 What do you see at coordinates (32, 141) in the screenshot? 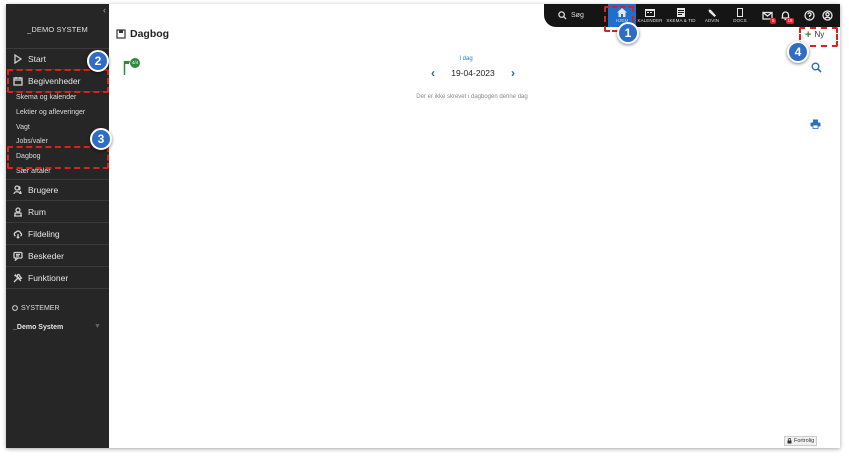
I see `sub-item-jobs: Jobs/valer` at bounding box center [32, 141].